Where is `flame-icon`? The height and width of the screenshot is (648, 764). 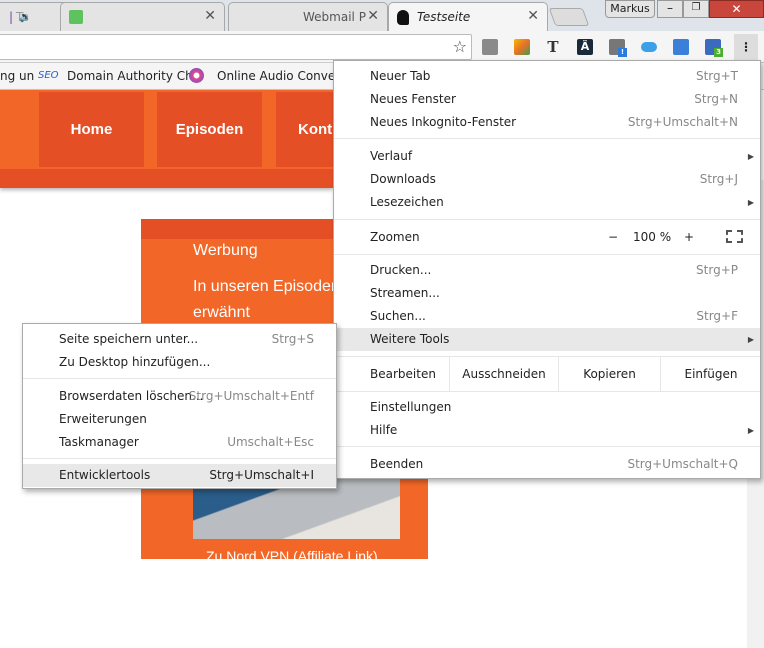 flame-icon is located at coordinates (522, 47).